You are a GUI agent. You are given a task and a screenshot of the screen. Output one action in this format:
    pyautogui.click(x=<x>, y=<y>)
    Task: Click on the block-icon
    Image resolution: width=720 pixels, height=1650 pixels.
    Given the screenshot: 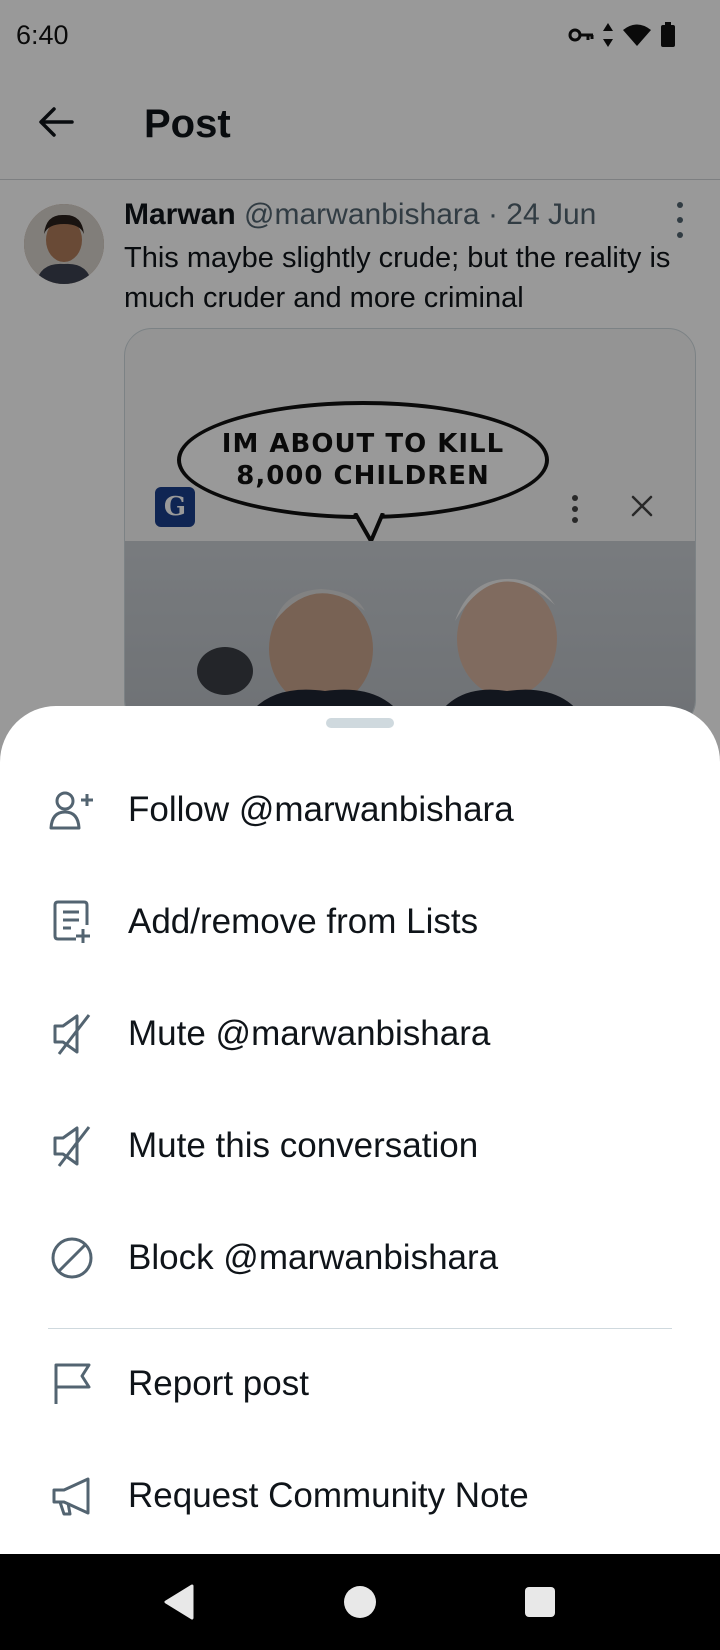 What is the action you would take?
    pyautogui.click(x=72, y=1258)
    